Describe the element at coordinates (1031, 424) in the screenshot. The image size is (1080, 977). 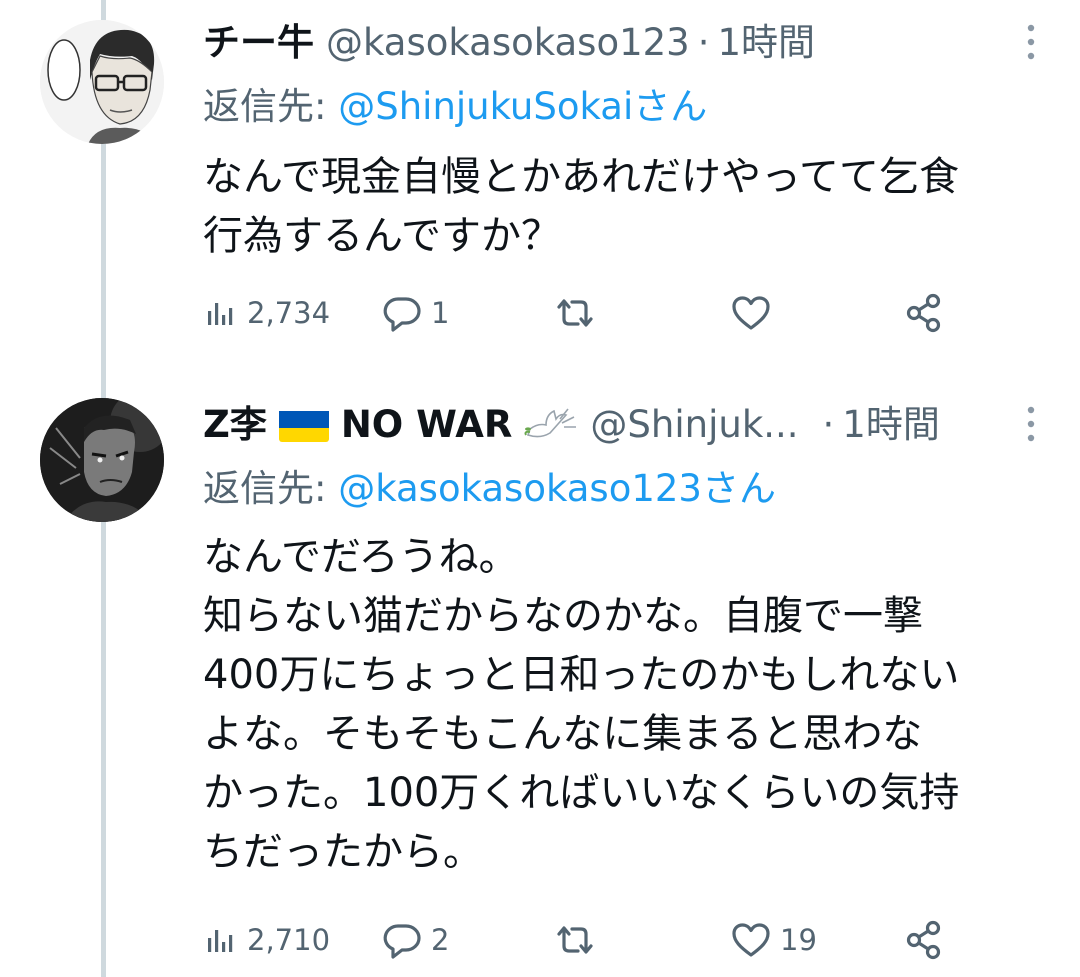
I see `more-icon` at that location.